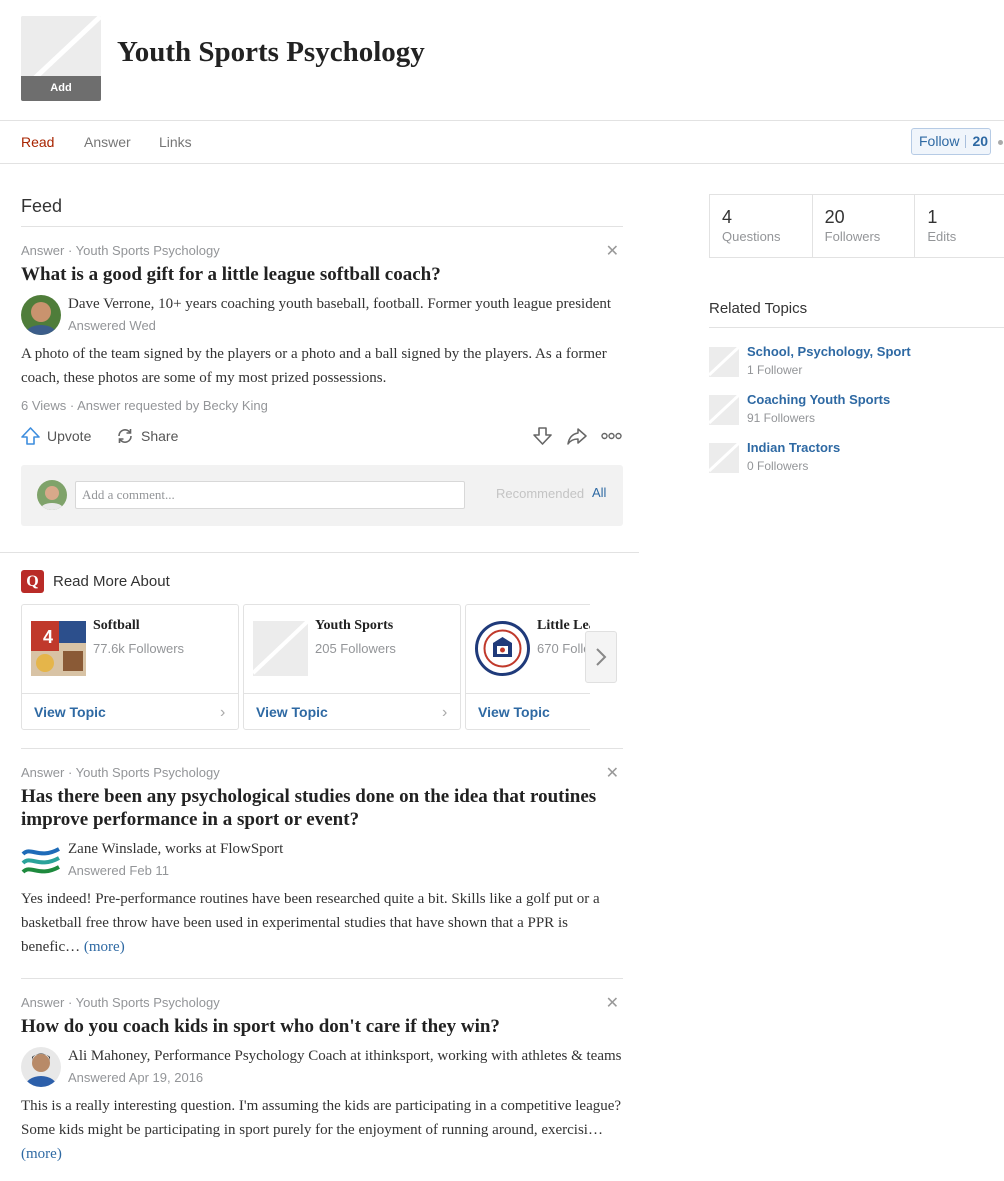  I want to click on feed-item-meta: Answer · Youth Sports Psychology ✕, so click(322, 251).